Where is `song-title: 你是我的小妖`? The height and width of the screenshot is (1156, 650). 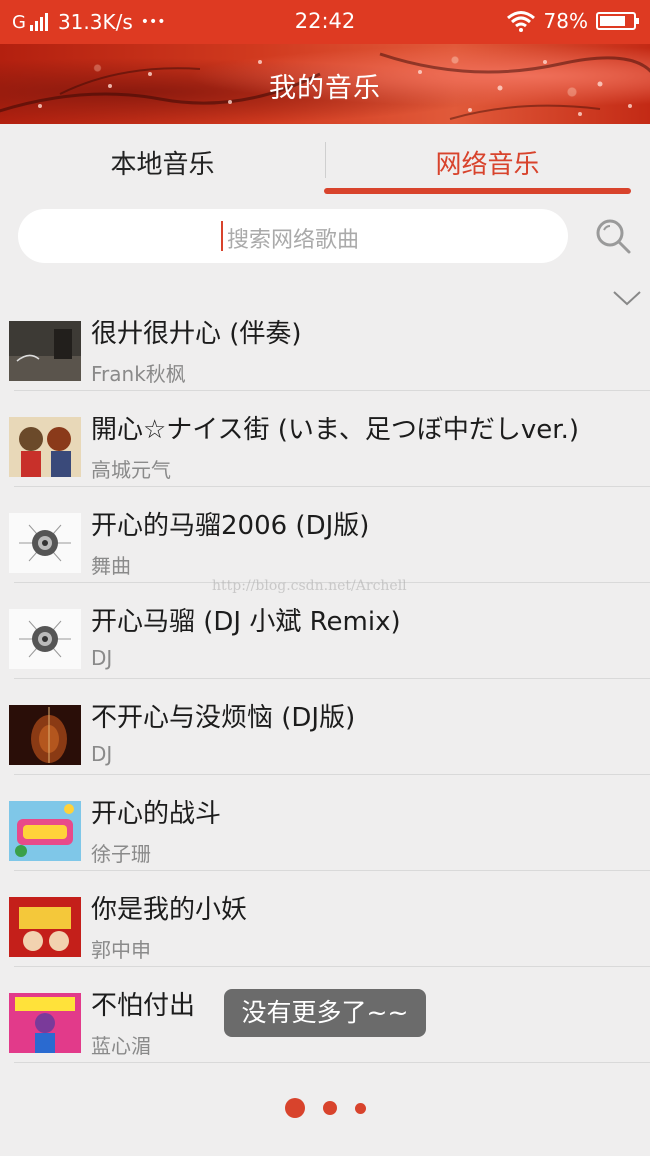
song-title: 你是我的小妖 is located at coordinates (169, 910).